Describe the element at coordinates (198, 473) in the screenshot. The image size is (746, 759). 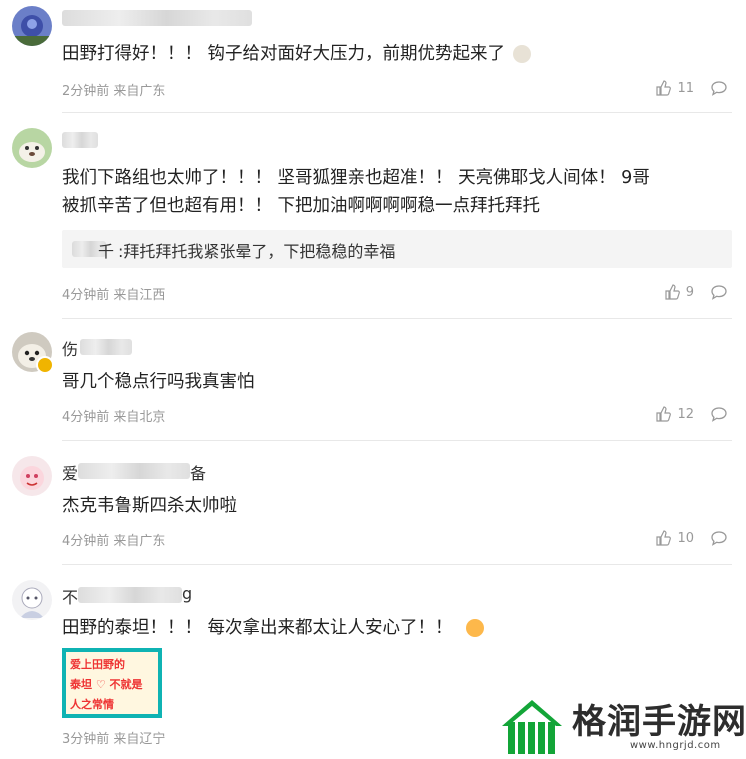
I see `username-visible-end: 备` at that location.